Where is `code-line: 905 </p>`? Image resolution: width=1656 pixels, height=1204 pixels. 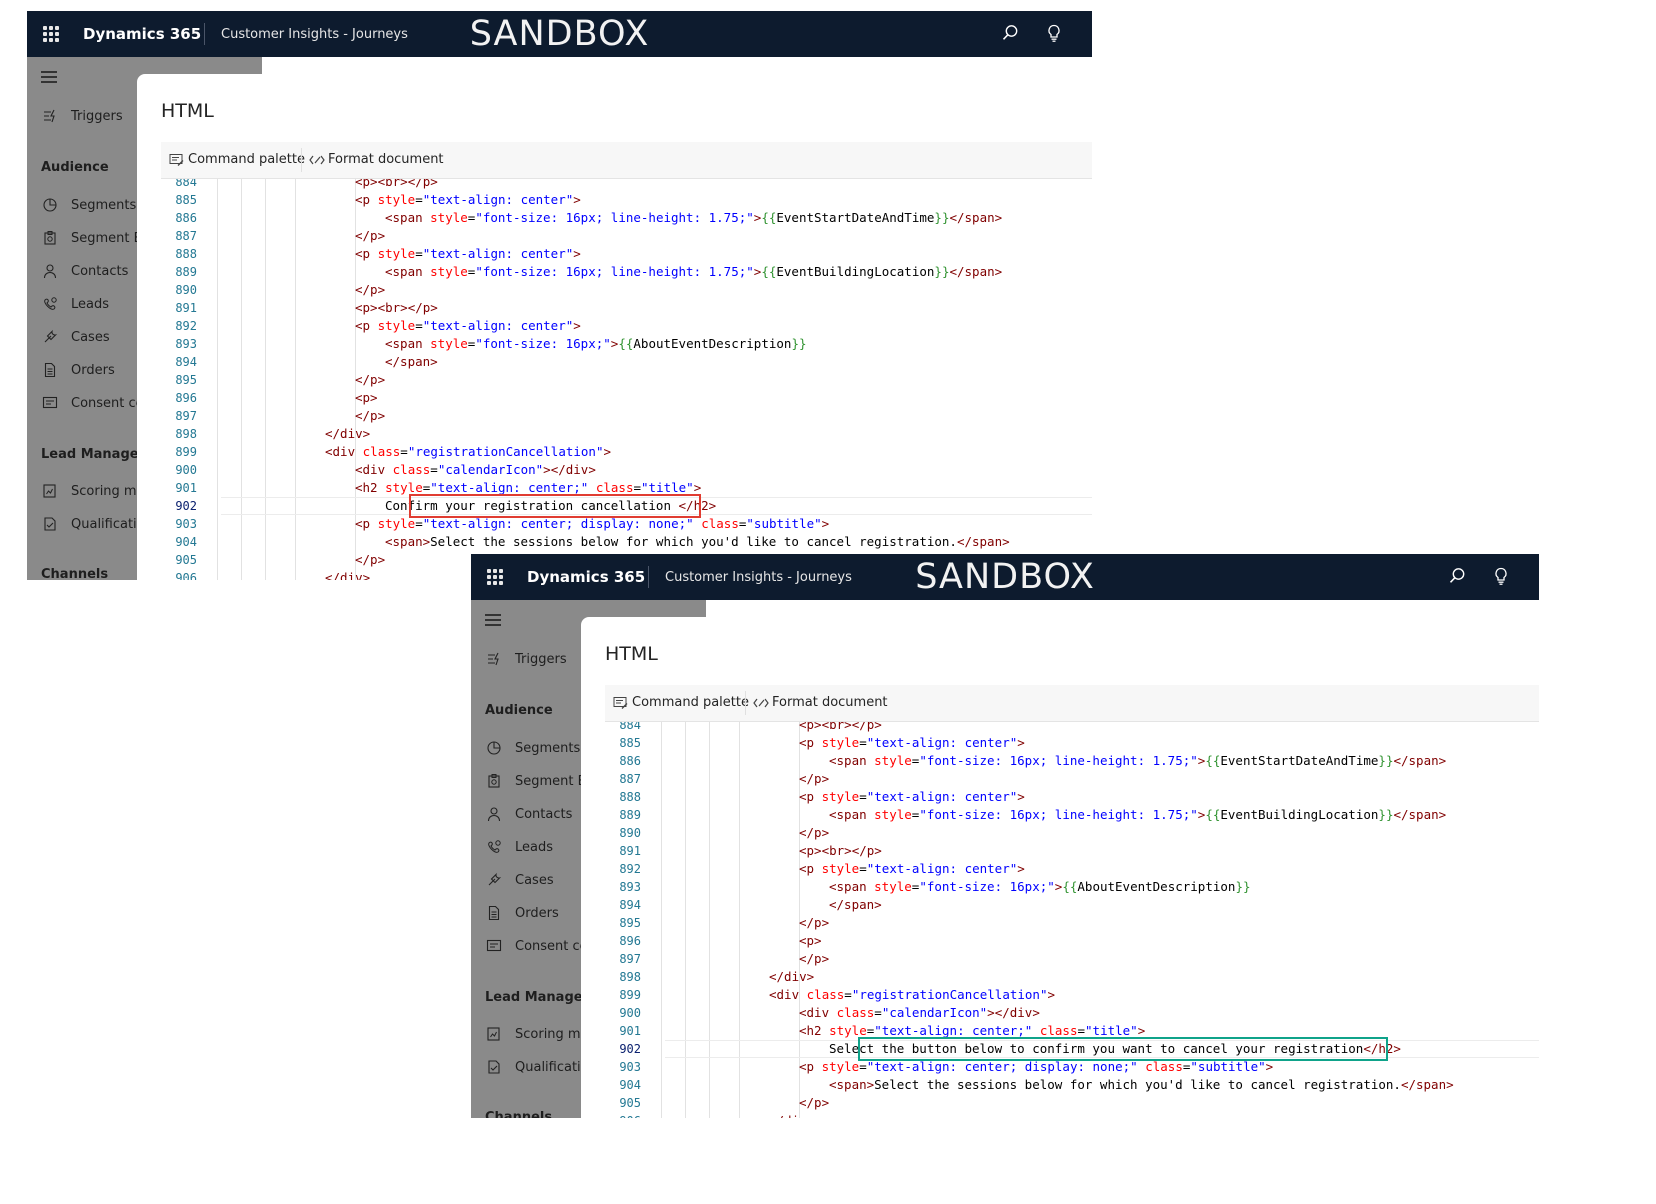
code-line: 905 </p> is located at coordinates (1072, 1103).